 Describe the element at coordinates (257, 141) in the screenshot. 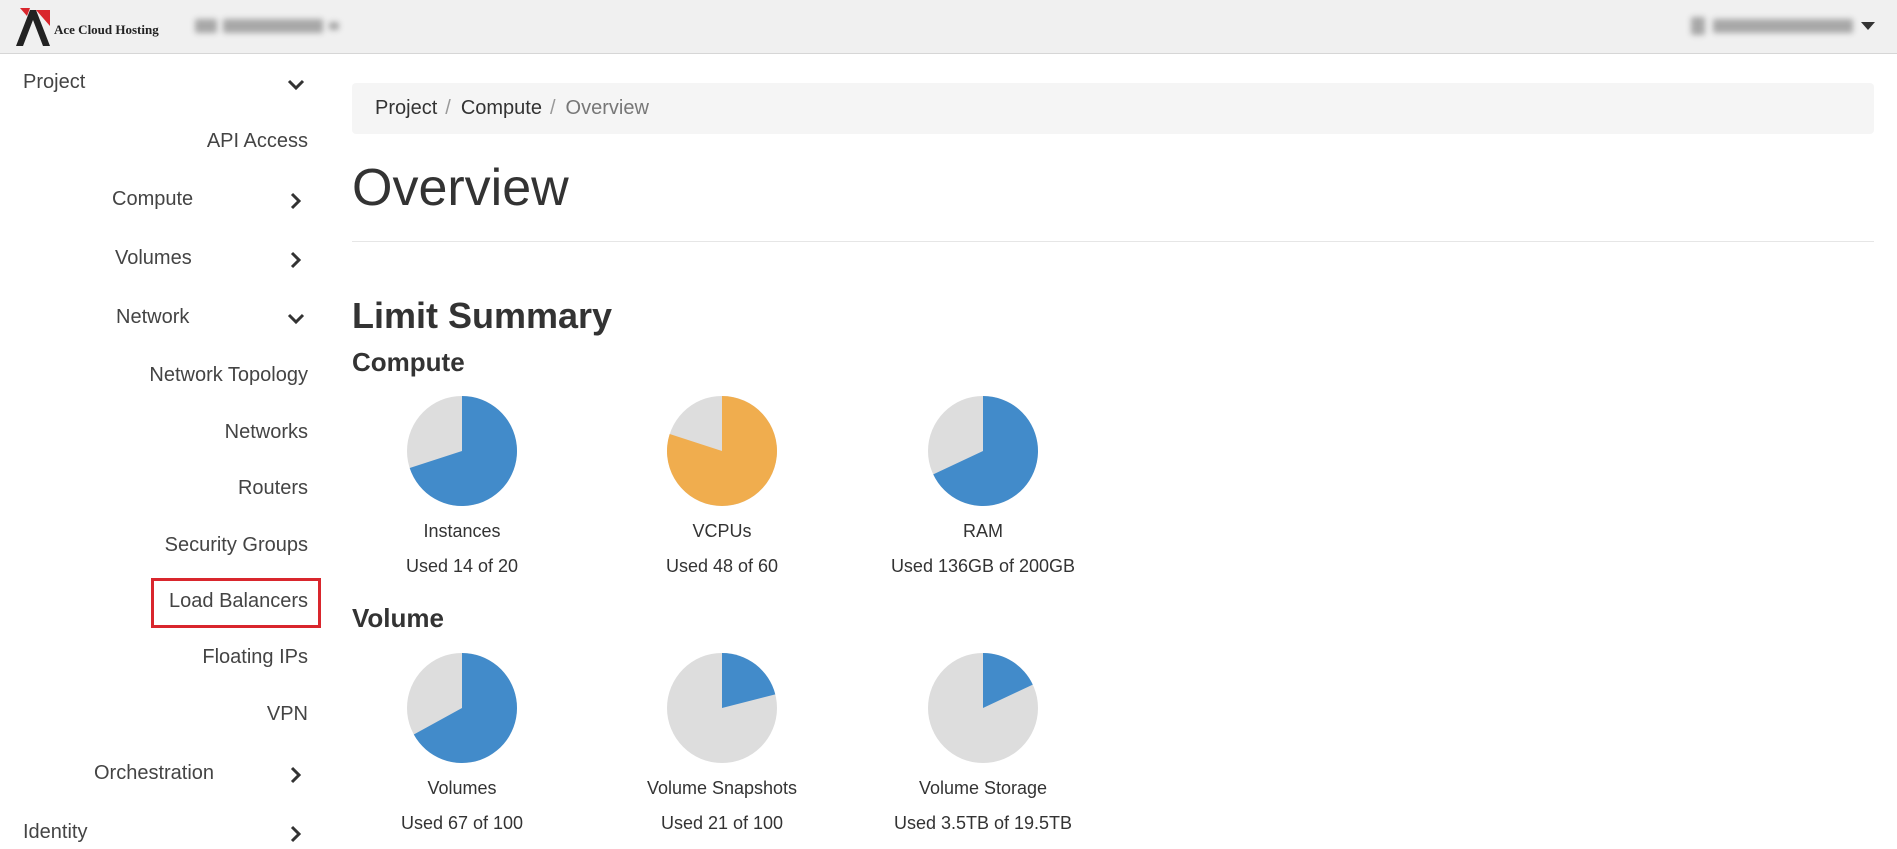

I see `sidebar-item-api-access: API Access` at that location.